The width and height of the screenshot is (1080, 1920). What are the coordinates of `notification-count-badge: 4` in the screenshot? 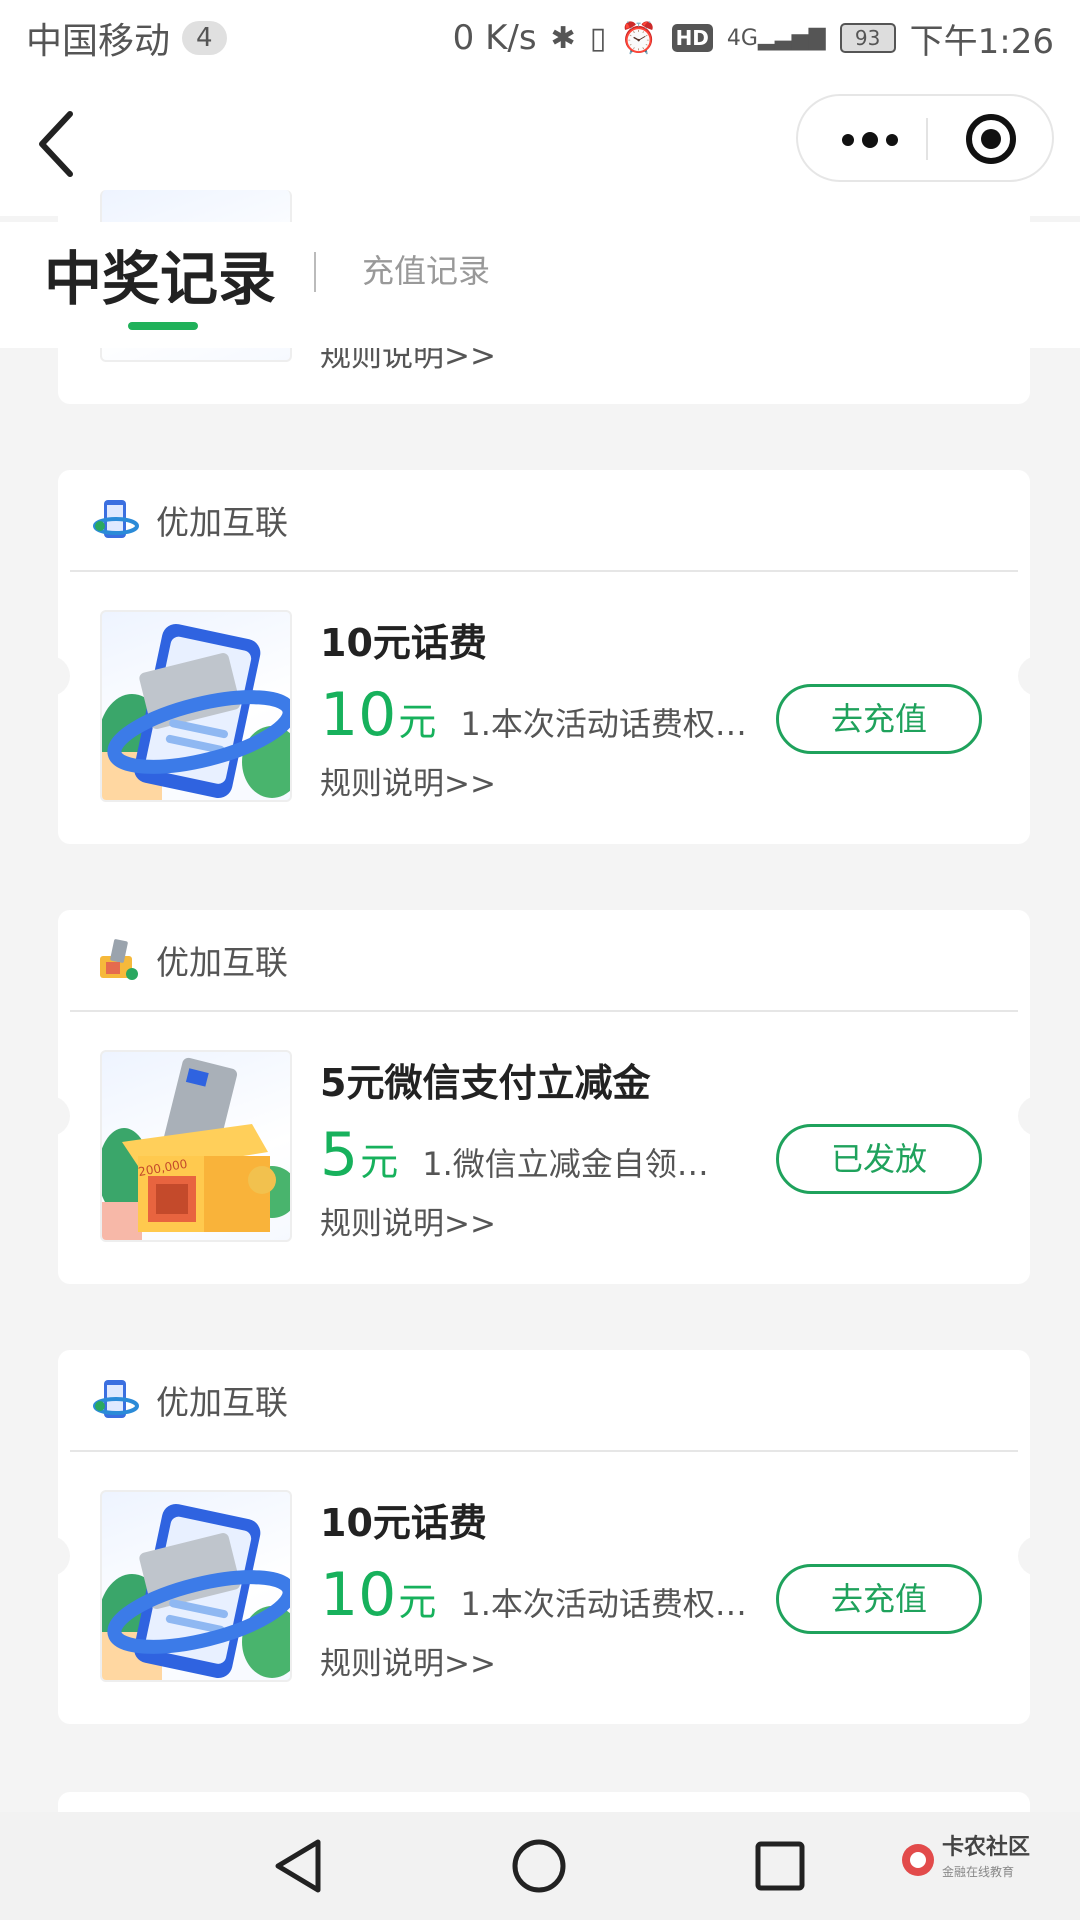 It's located at (204, 38).